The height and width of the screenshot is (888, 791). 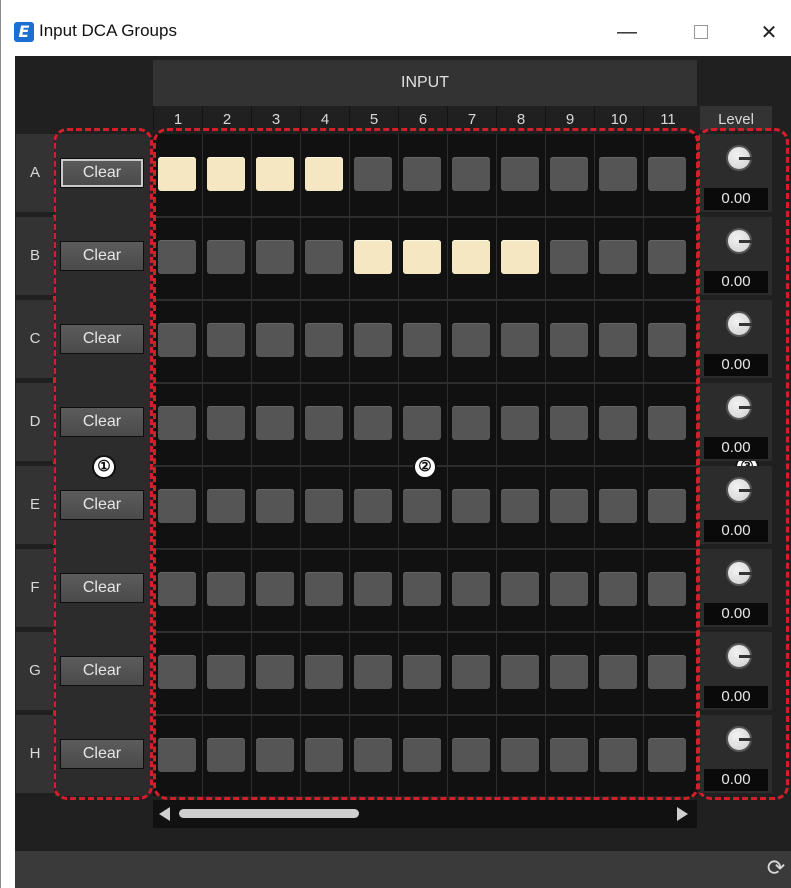 I want to click on minimize-button: —, so click(x=627, y=32).